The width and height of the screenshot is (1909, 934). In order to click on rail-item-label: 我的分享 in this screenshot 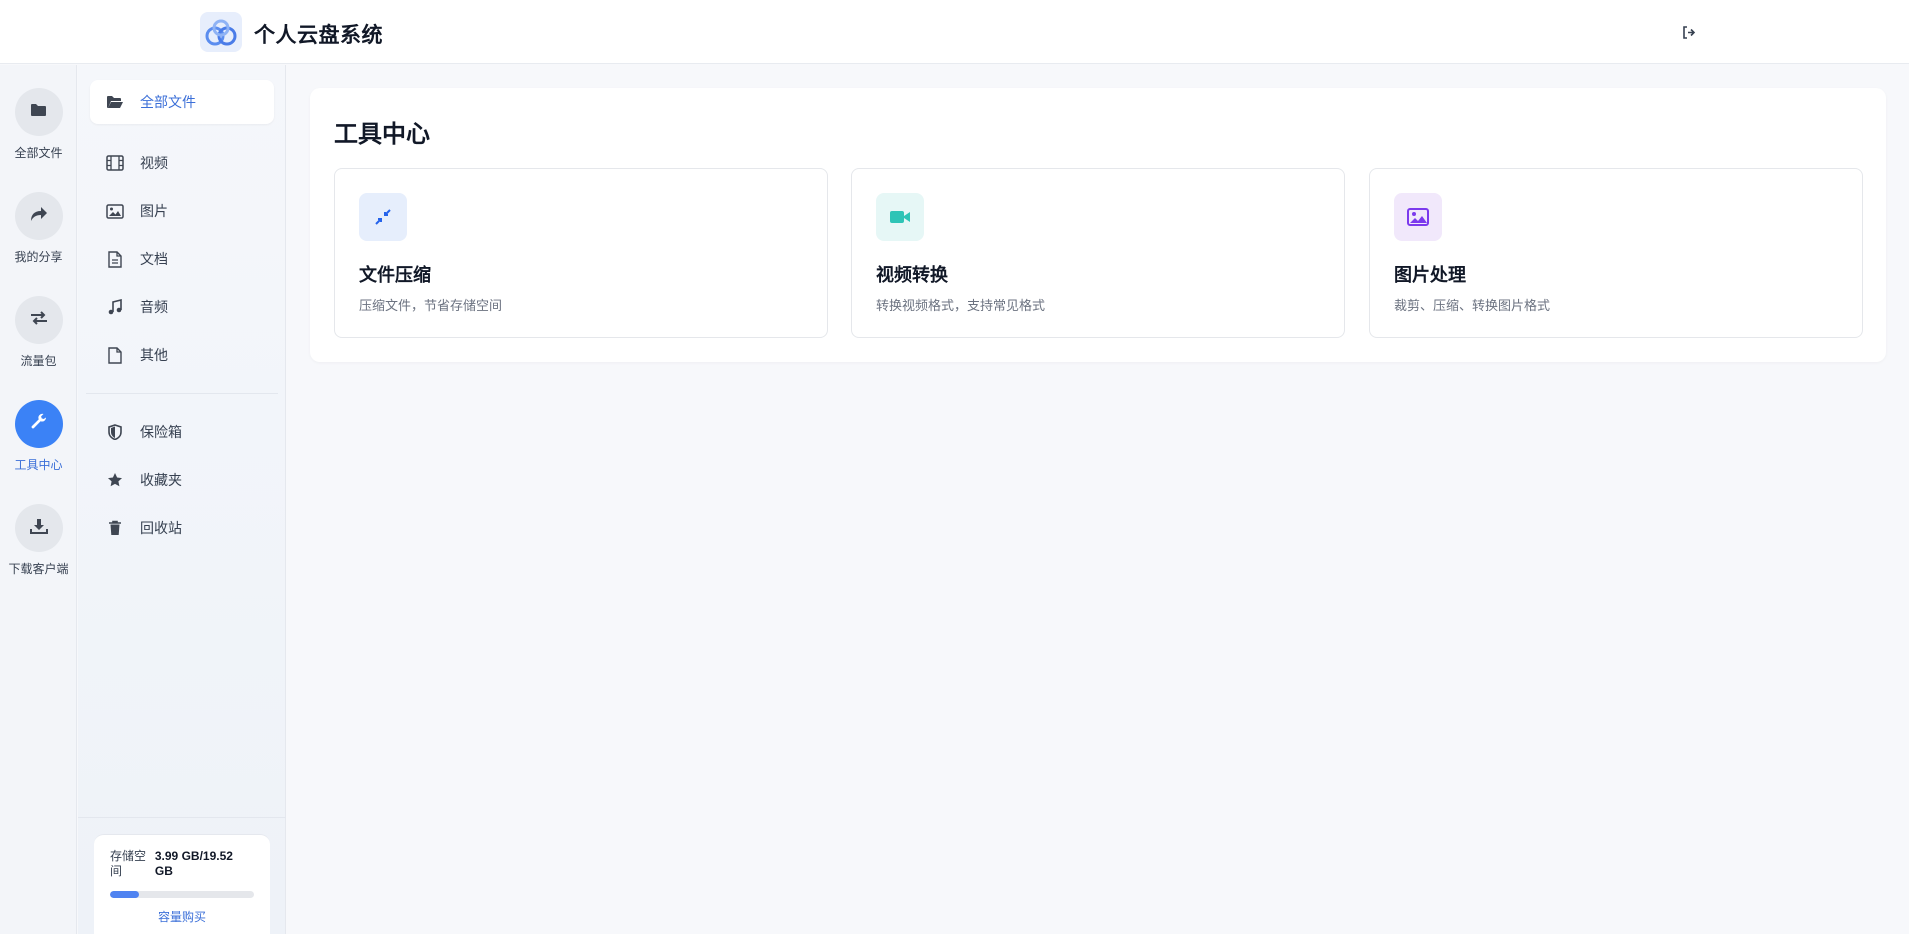, I will do `click(38, 257)`.